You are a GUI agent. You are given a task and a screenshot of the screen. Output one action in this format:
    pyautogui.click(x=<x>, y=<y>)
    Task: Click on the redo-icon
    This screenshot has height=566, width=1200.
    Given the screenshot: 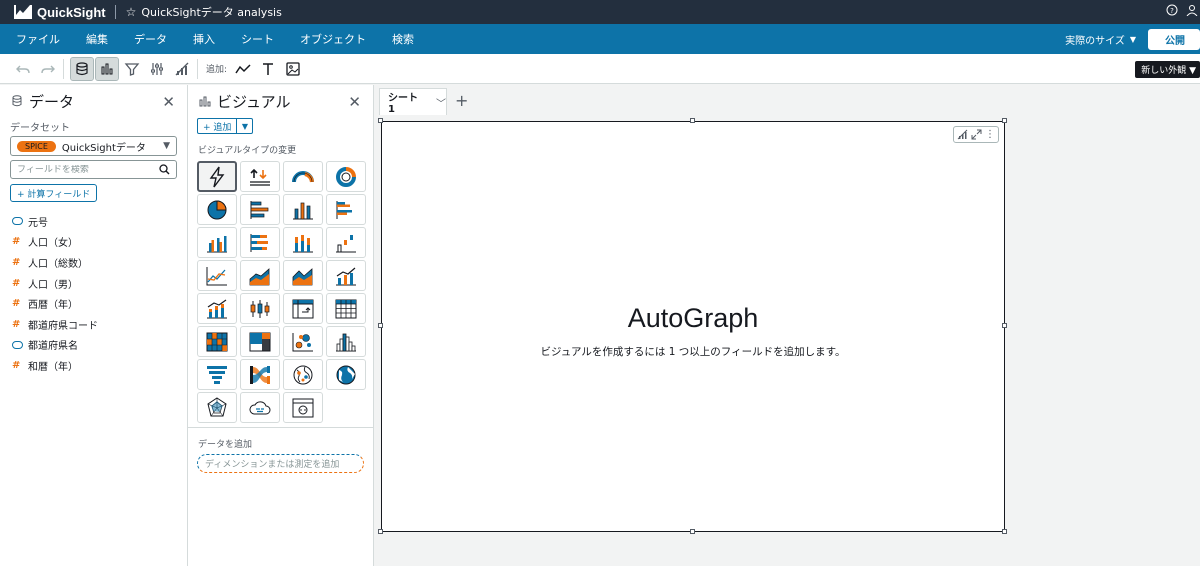 What is the action you would take?
    pyautogui.click(x=48, y=69)
    